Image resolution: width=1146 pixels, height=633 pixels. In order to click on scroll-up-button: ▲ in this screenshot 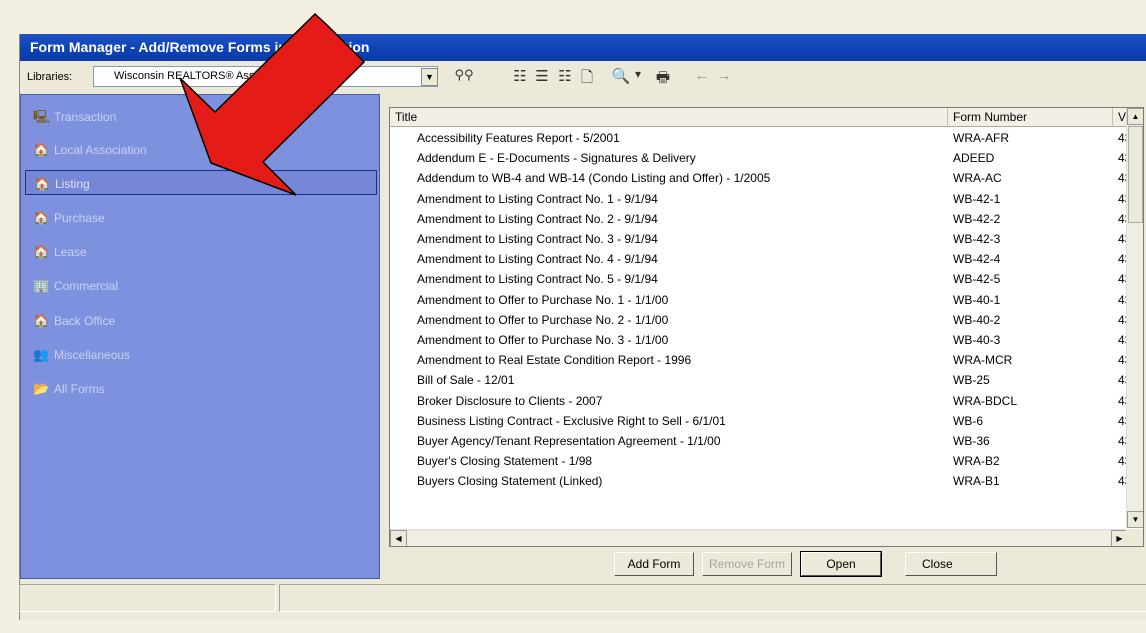, I will do `click(1135, 116)`.